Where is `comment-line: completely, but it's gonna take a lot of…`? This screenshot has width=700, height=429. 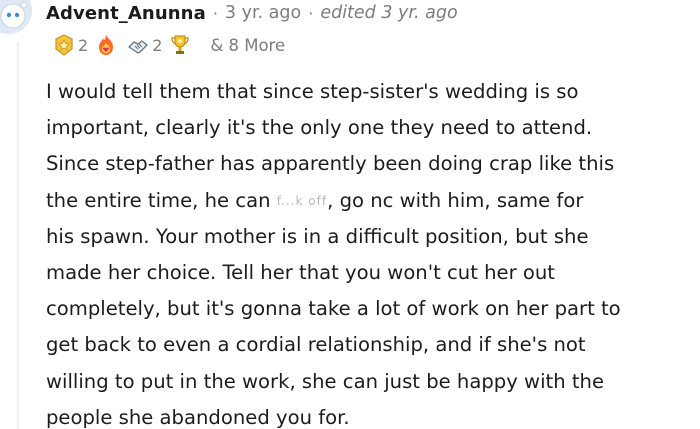 comment-line: completely, but it's gonna take a lot of… is located at coordinates (333, 309).